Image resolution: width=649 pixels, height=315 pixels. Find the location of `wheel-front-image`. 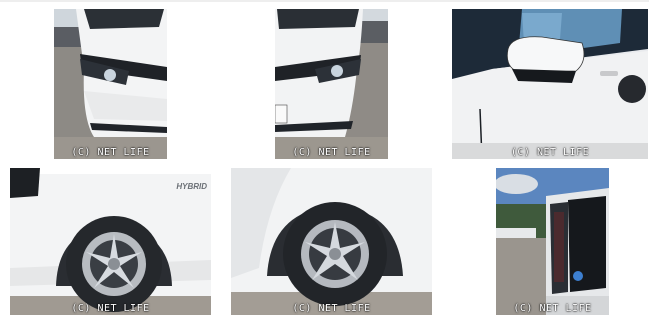

wheel-front-image is located at coordinates (331, 241).